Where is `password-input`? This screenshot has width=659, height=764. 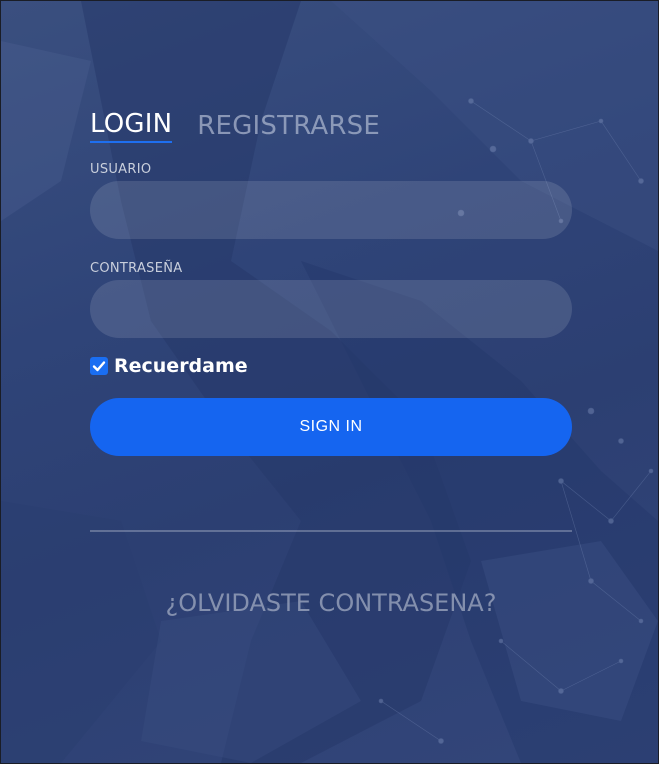 password-input is located at coordinates (331, 309).